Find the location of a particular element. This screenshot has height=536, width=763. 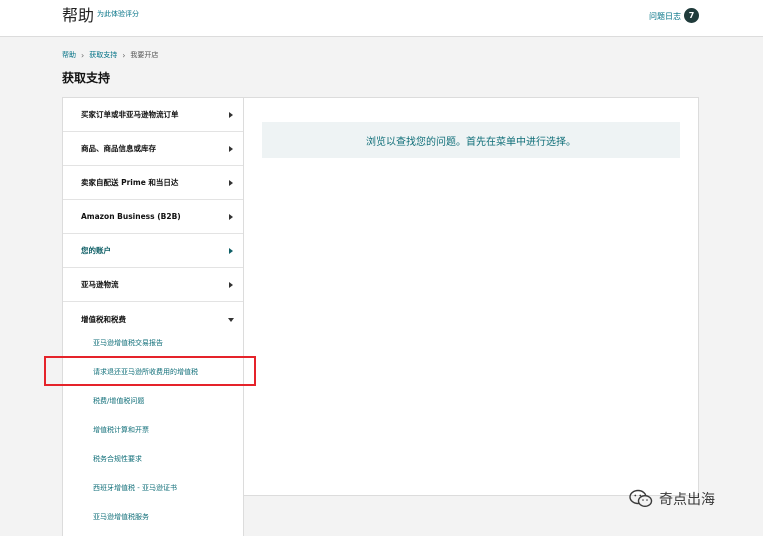

sidebar-item-label: 增值税和税费 is located at coordinates (103, 319).